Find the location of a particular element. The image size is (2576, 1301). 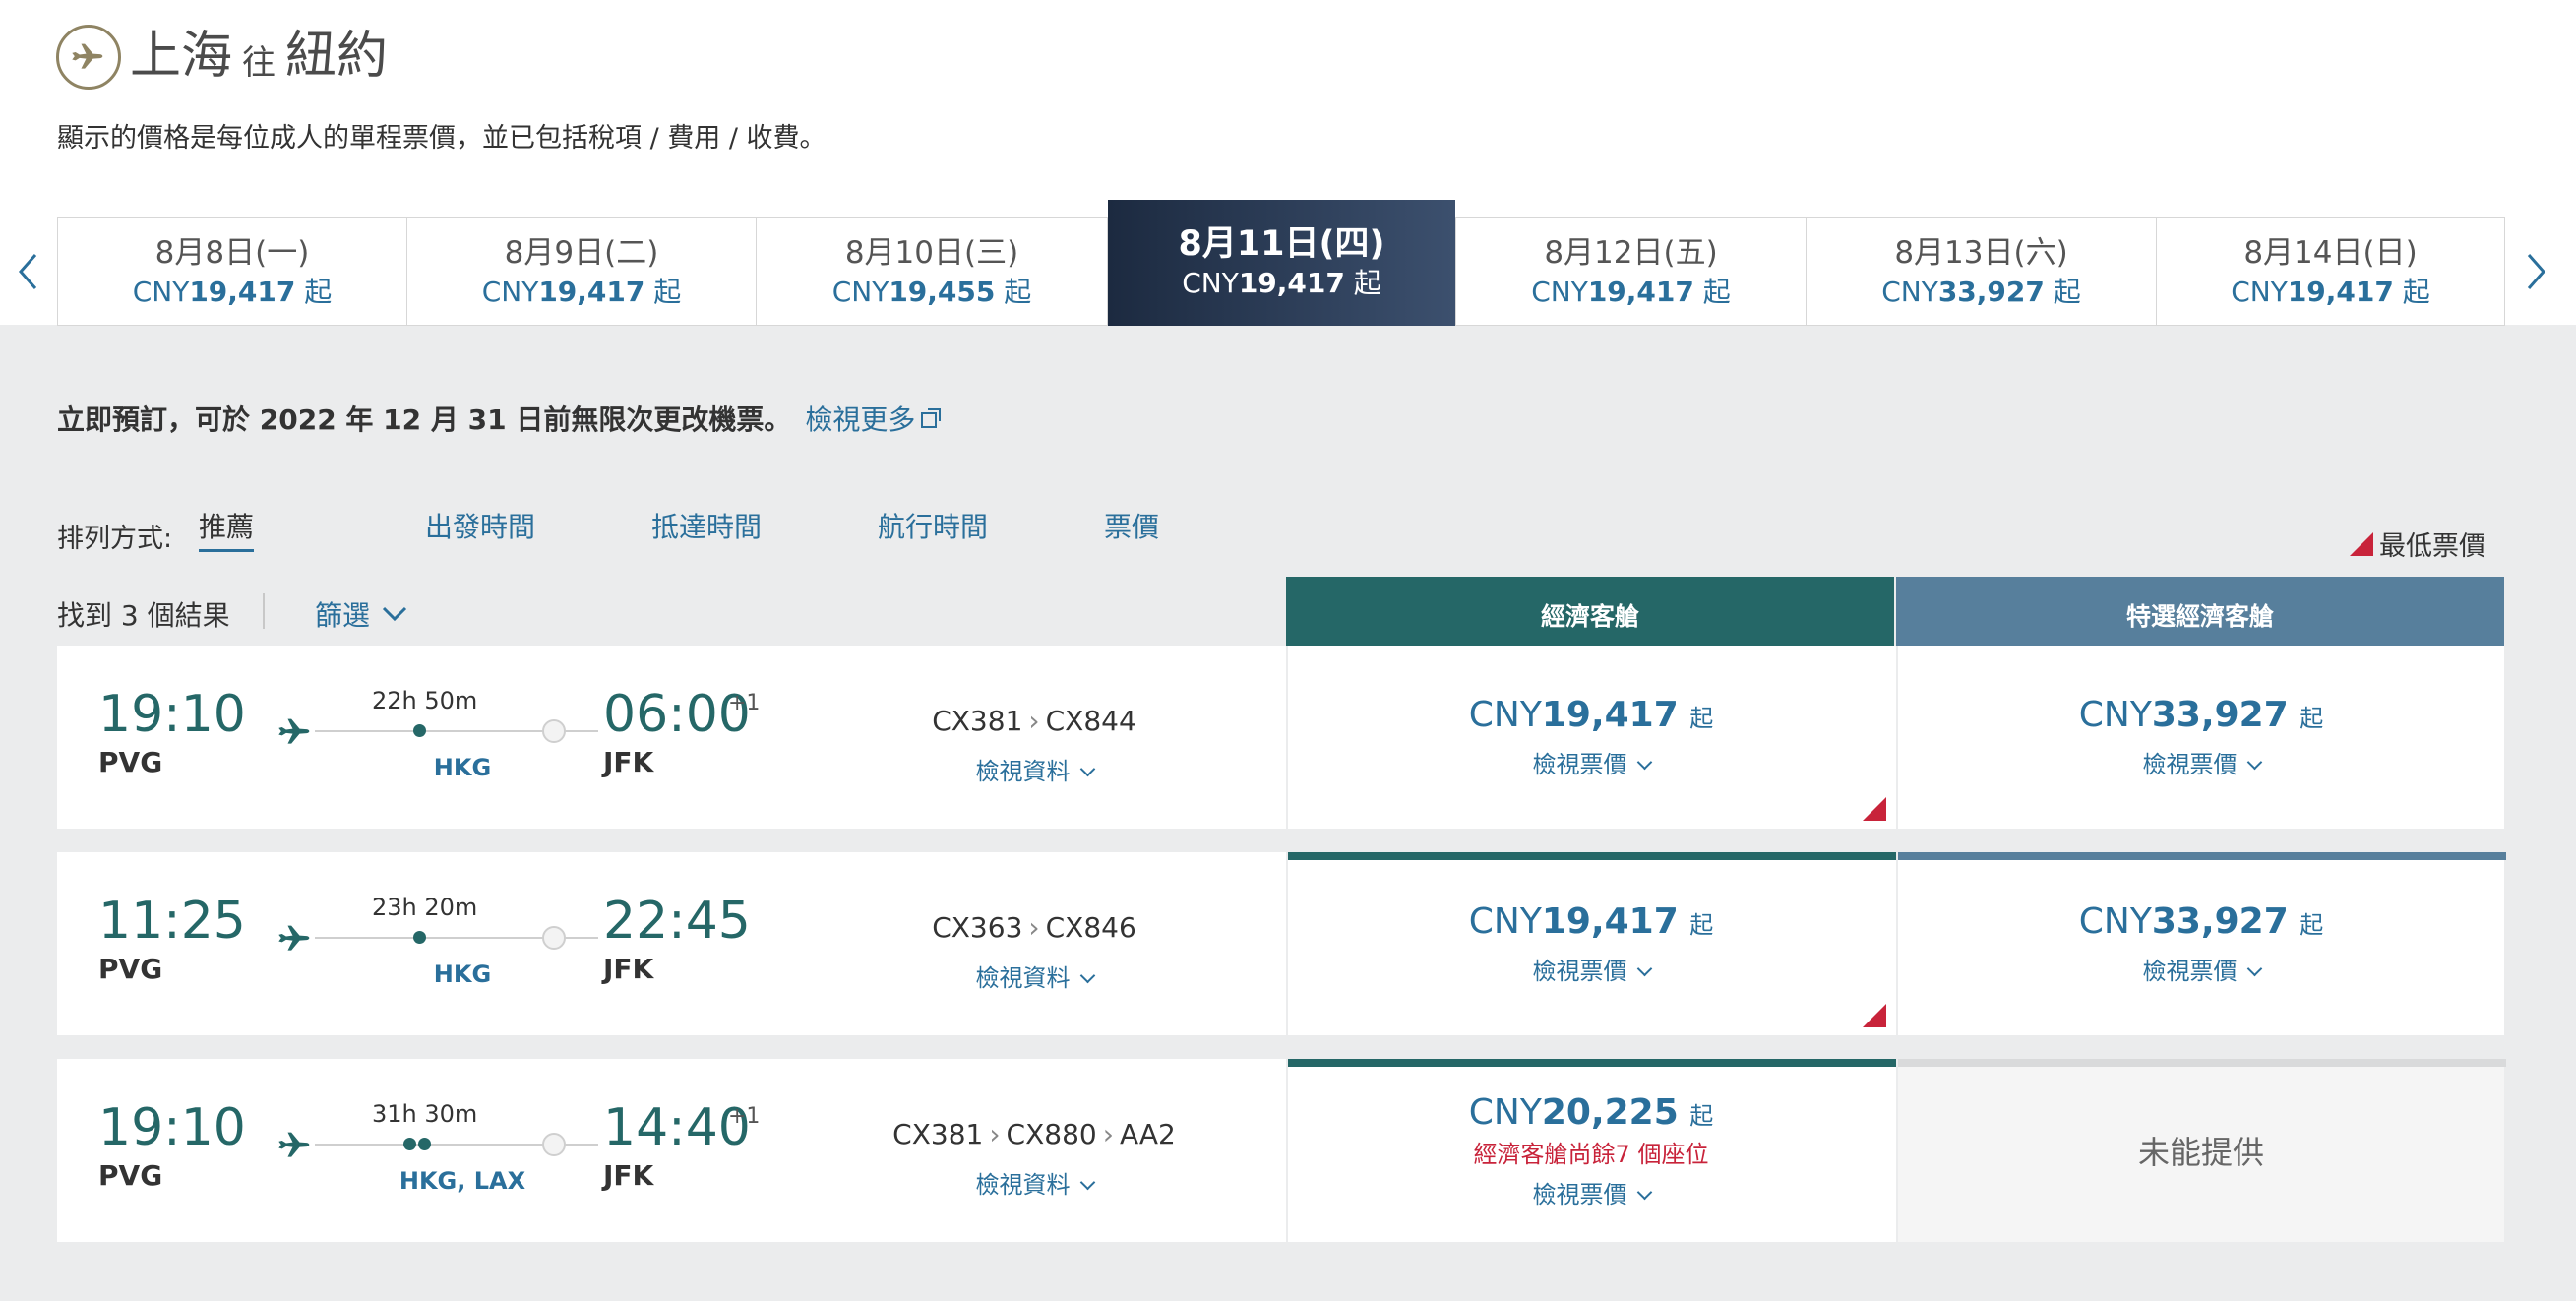

date-tab-4: 8月12日(五) CNY19,417 起 is located at coordinates (1631, 271).